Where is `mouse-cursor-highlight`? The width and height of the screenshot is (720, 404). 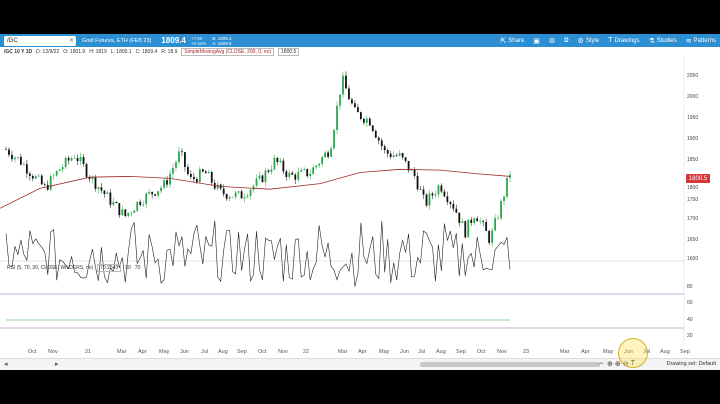 mouse-cursor-highlight is located at coordinates (633, 353).